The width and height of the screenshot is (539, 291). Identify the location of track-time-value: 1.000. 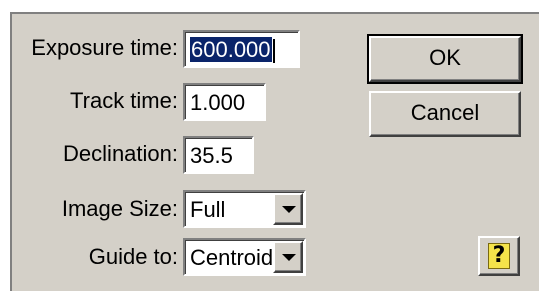
(218, 102).